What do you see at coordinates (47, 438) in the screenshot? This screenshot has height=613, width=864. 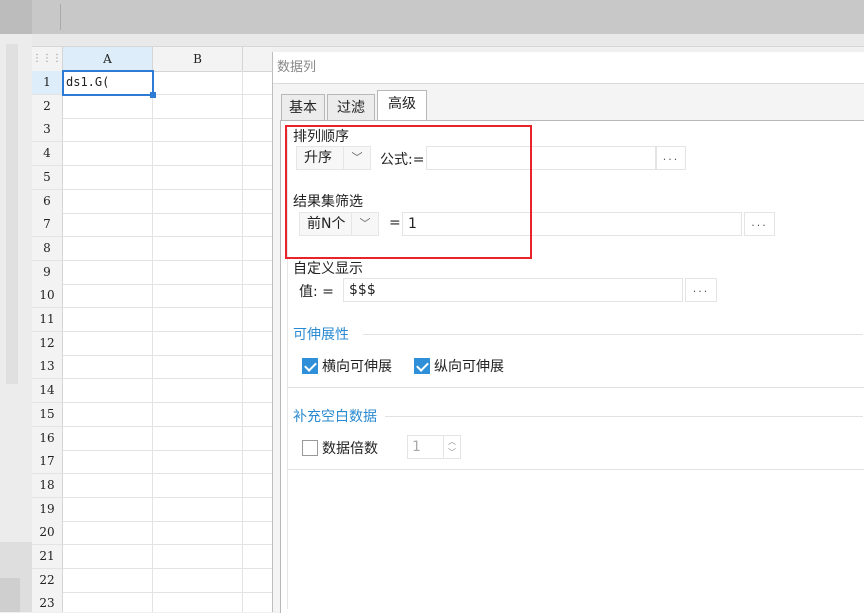 I see `row-header: 16` at bounding box center [47, 438].